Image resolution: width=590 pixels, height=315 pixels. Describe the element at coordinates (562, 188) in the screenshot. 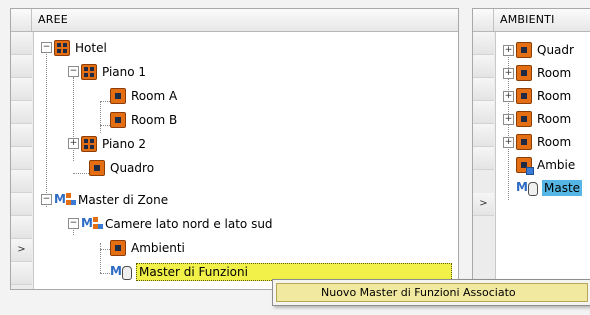

I see `tree-node-label: Maste` at that location.